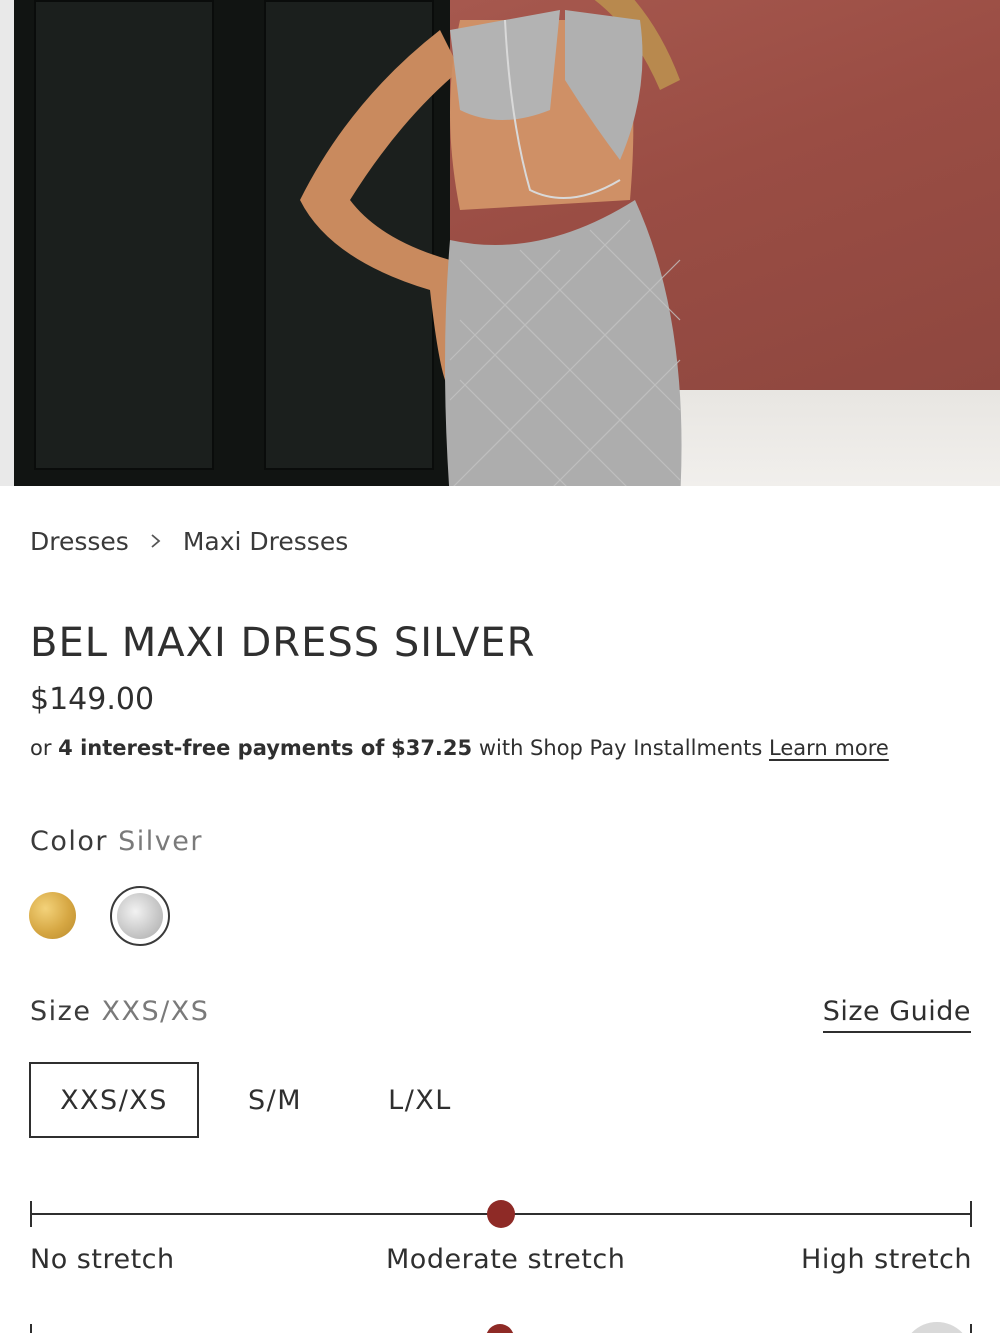  Describe the element at coordinates (829, 748) in the screenshot. I see `learn-more-link: Learn more` at that location.